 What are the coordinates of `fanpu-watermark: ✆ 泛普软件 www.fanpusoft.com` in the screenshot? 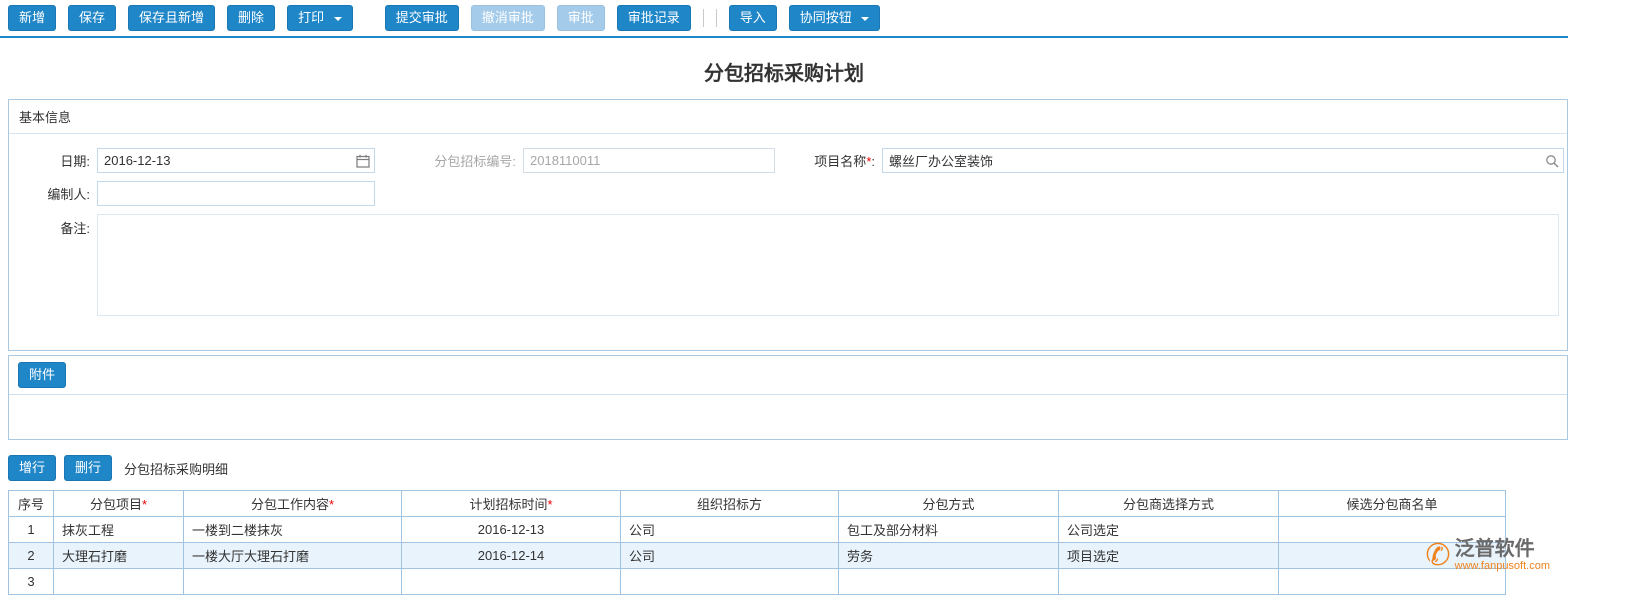 It's located at (1487, 555).